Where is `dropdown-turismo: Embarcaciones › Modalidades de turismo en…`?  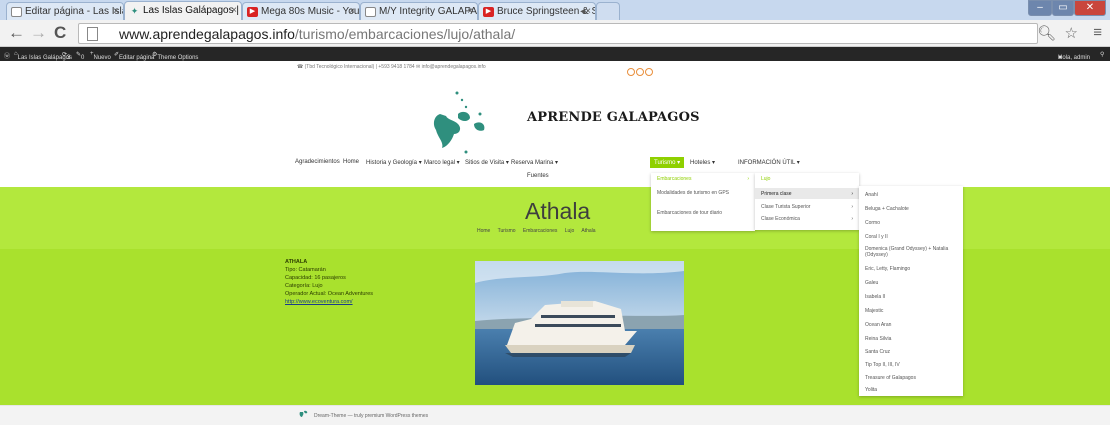
dropdown-turismo: Embarcaciones › Modalidades de turismo en… is located at coordinates (703, 202).